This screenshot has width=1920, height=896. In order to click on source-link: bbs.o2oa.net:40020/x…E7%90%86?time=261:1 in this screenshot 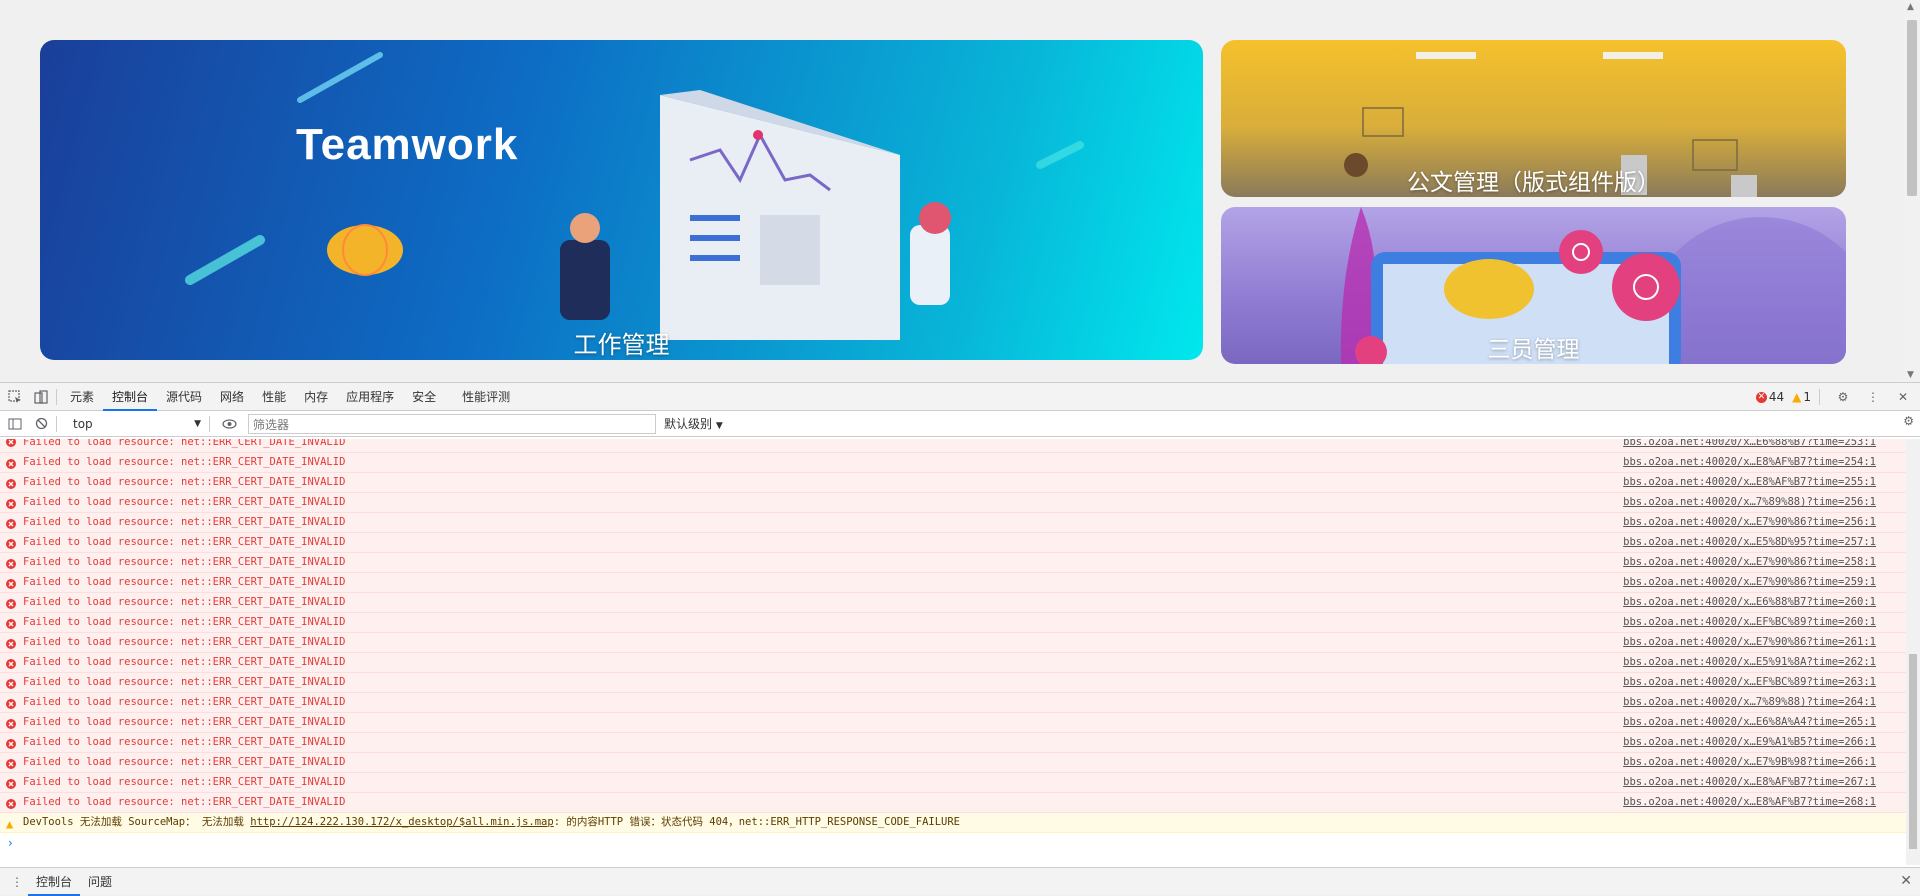, I will do `click(1749, 642)`.